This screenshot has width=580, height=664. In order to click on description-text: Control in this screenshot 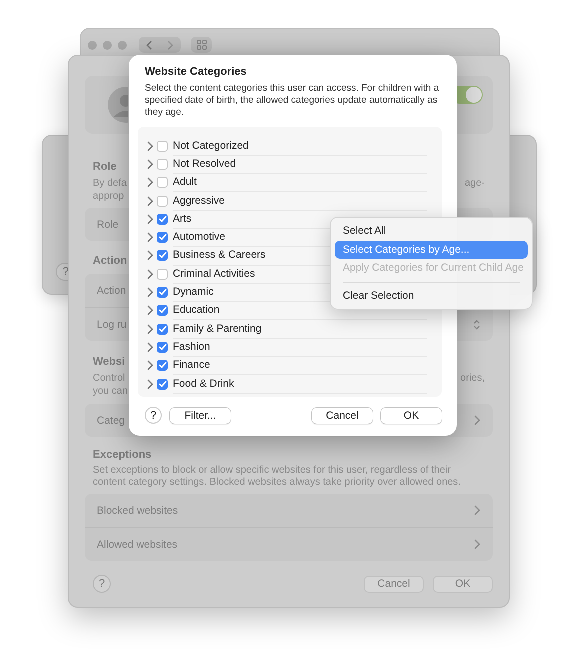, I will do `click(109, 378)`.